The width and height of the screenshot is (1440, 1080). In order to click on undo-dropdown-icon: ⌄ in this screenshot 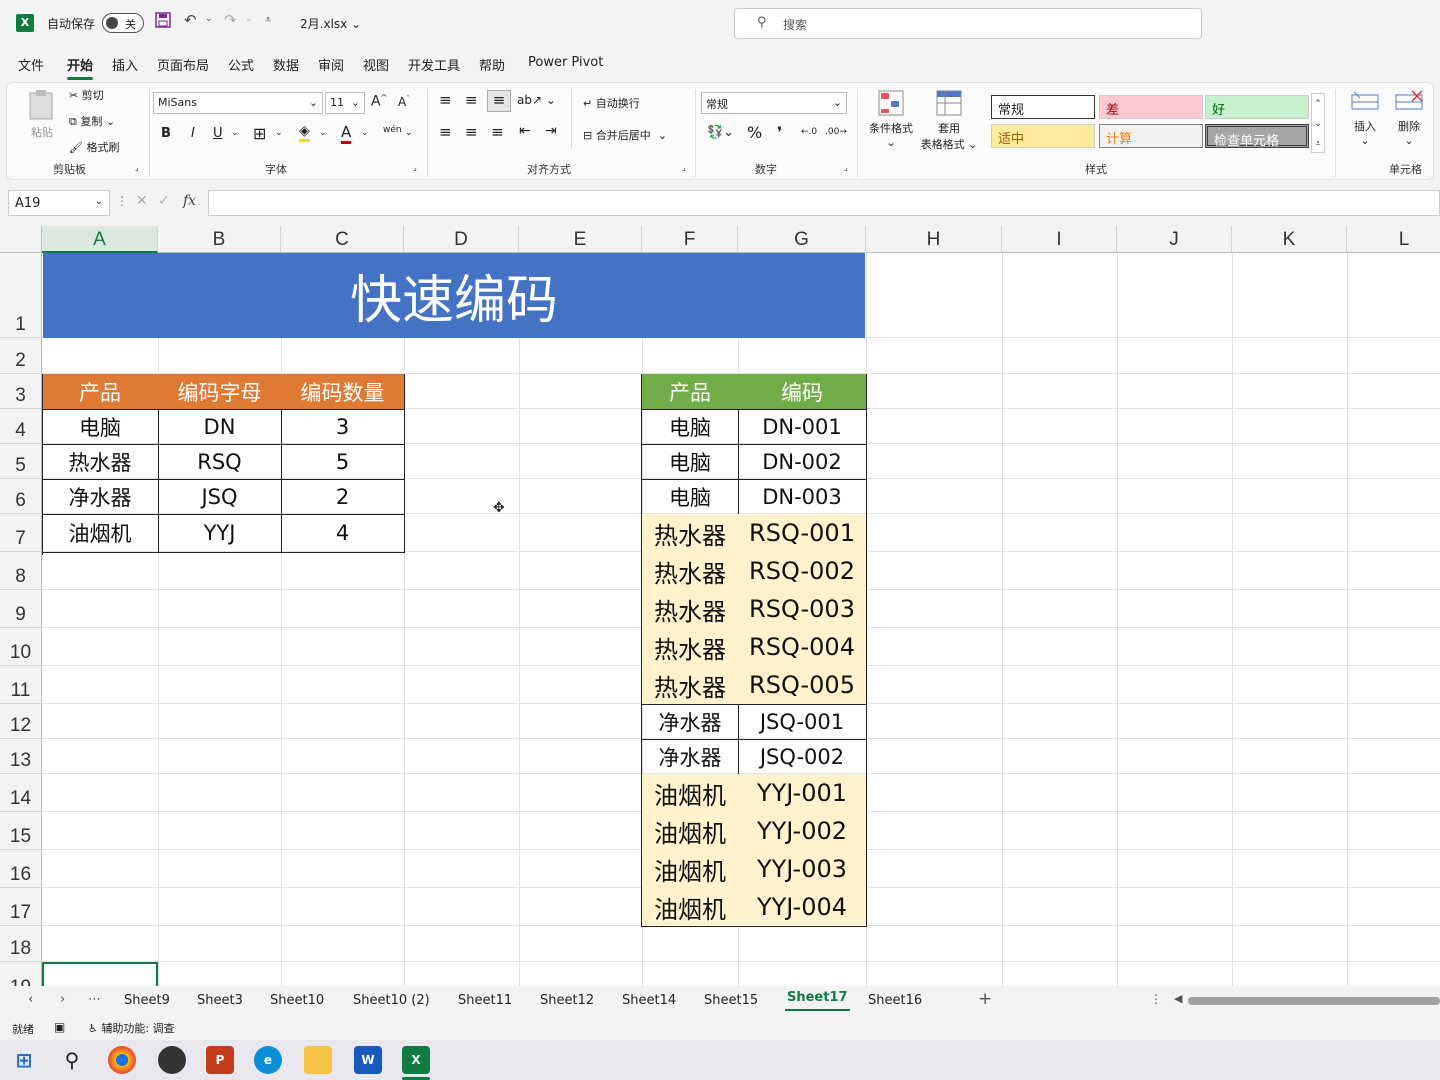, I will do `click(209, 19)`.